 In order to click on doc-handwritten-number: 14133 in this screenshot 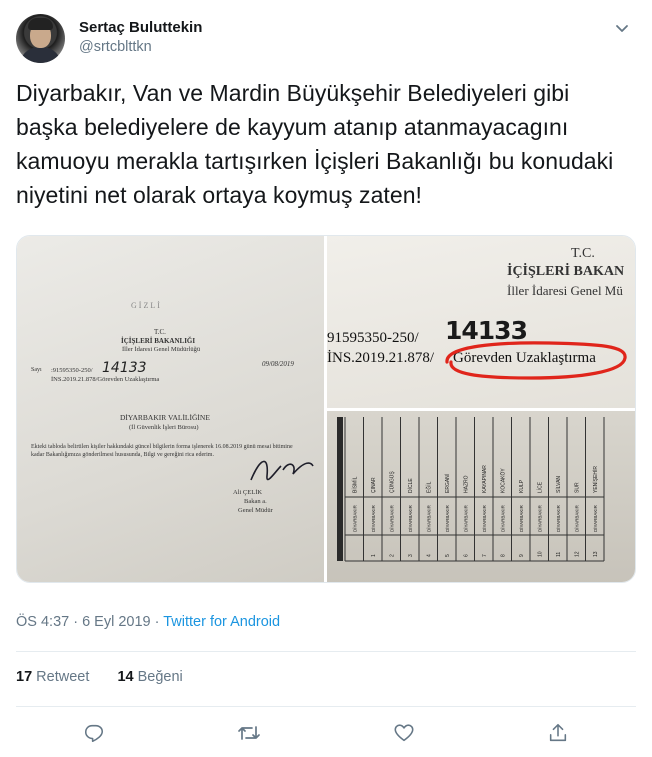, I will do `click(124, 368)`.